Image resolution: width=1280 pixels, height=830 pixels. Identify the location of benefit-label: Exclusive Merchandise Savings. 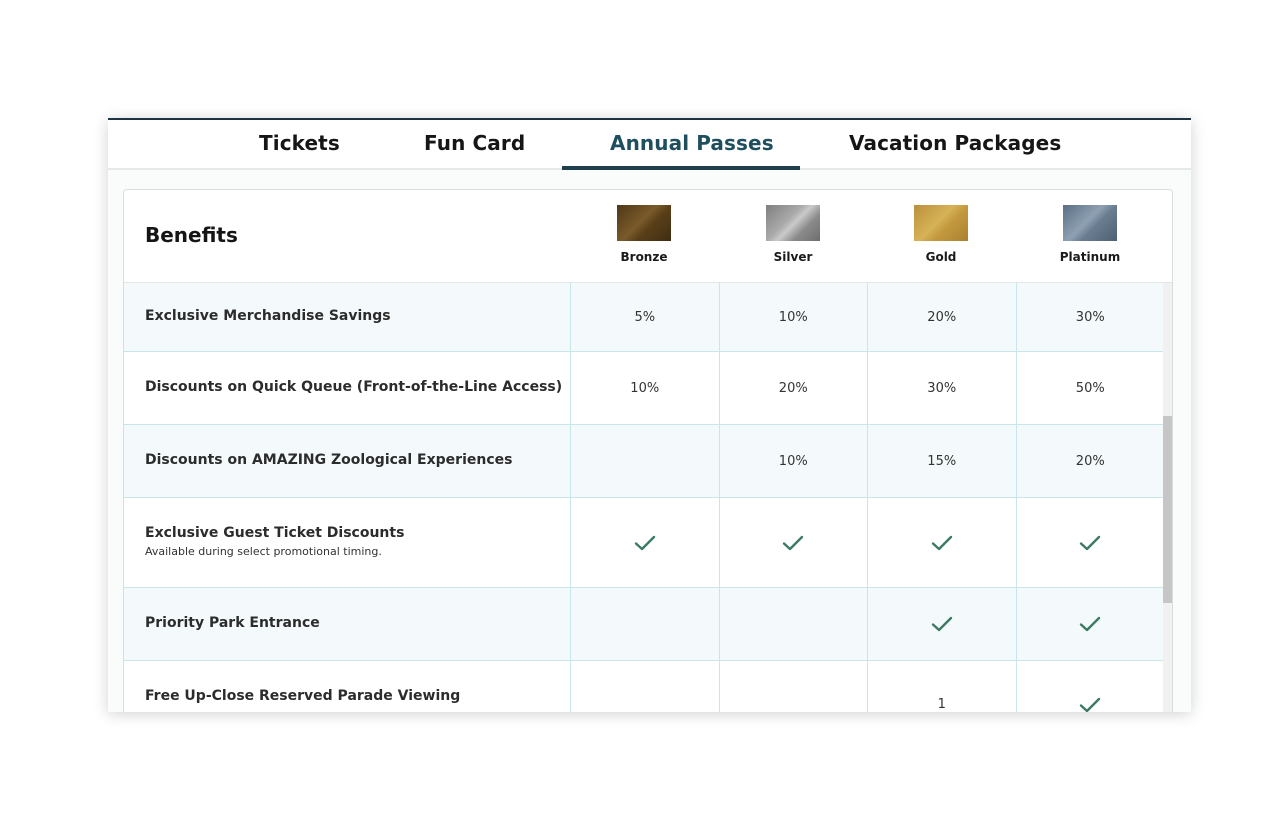
(268, 316).